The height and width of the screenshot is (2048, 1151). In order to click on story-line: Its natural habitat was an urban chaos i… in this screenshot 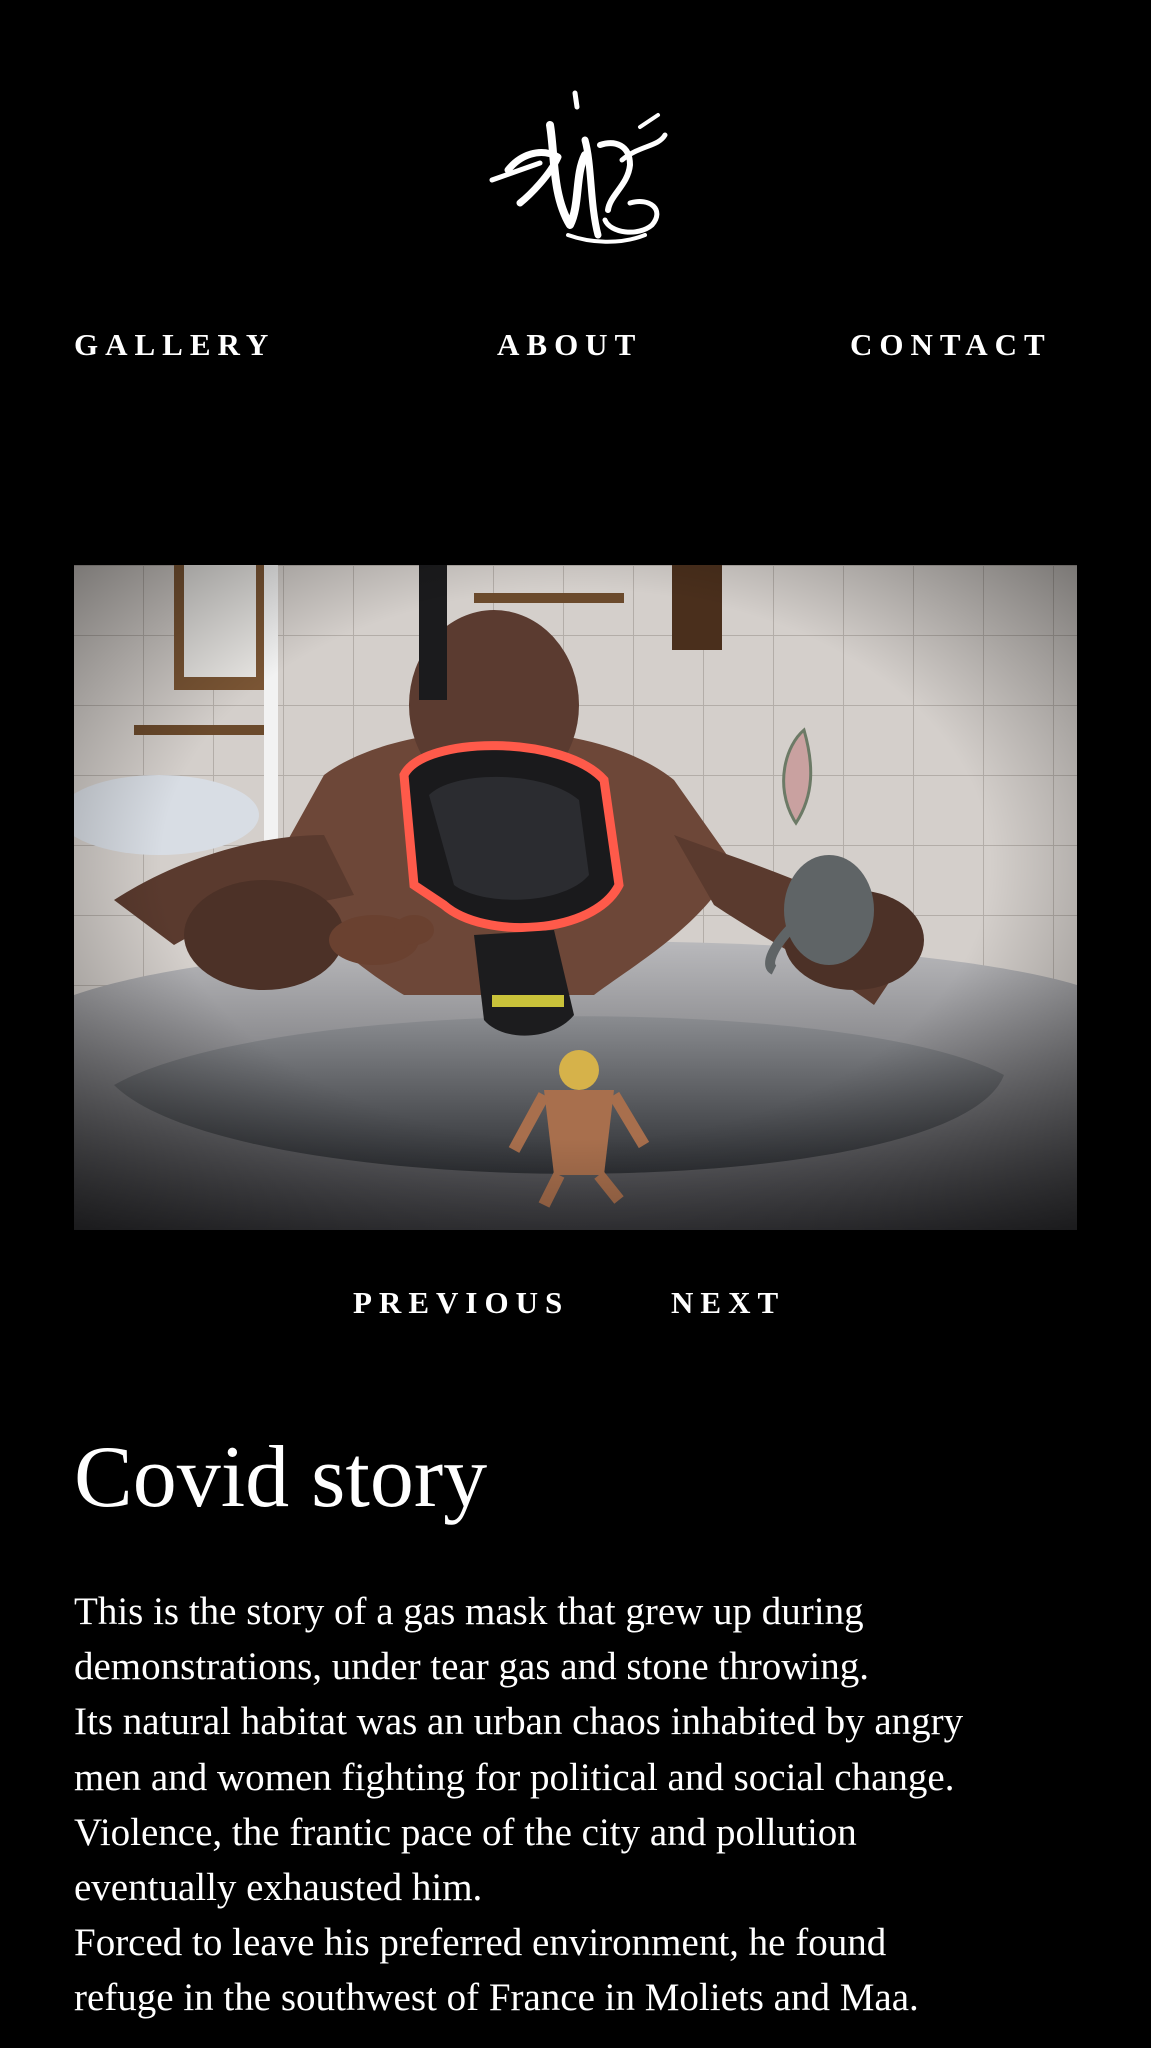, I will do `click(519, 1722)`.